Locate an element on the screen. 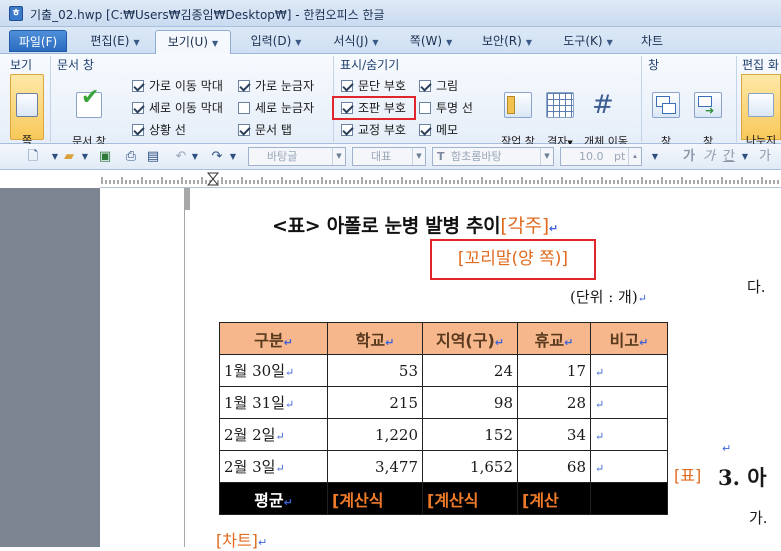 This screenshot has height=551, width=781. tab-format: 서식(J) ▼ is located at coordinates (356, 41).